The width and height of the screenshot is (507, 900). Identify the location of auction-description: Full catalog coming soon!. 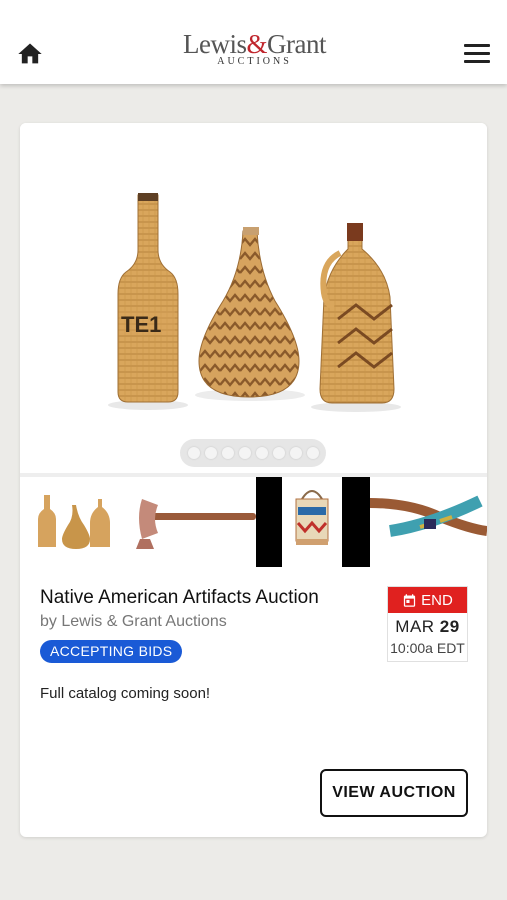
(125, 693).